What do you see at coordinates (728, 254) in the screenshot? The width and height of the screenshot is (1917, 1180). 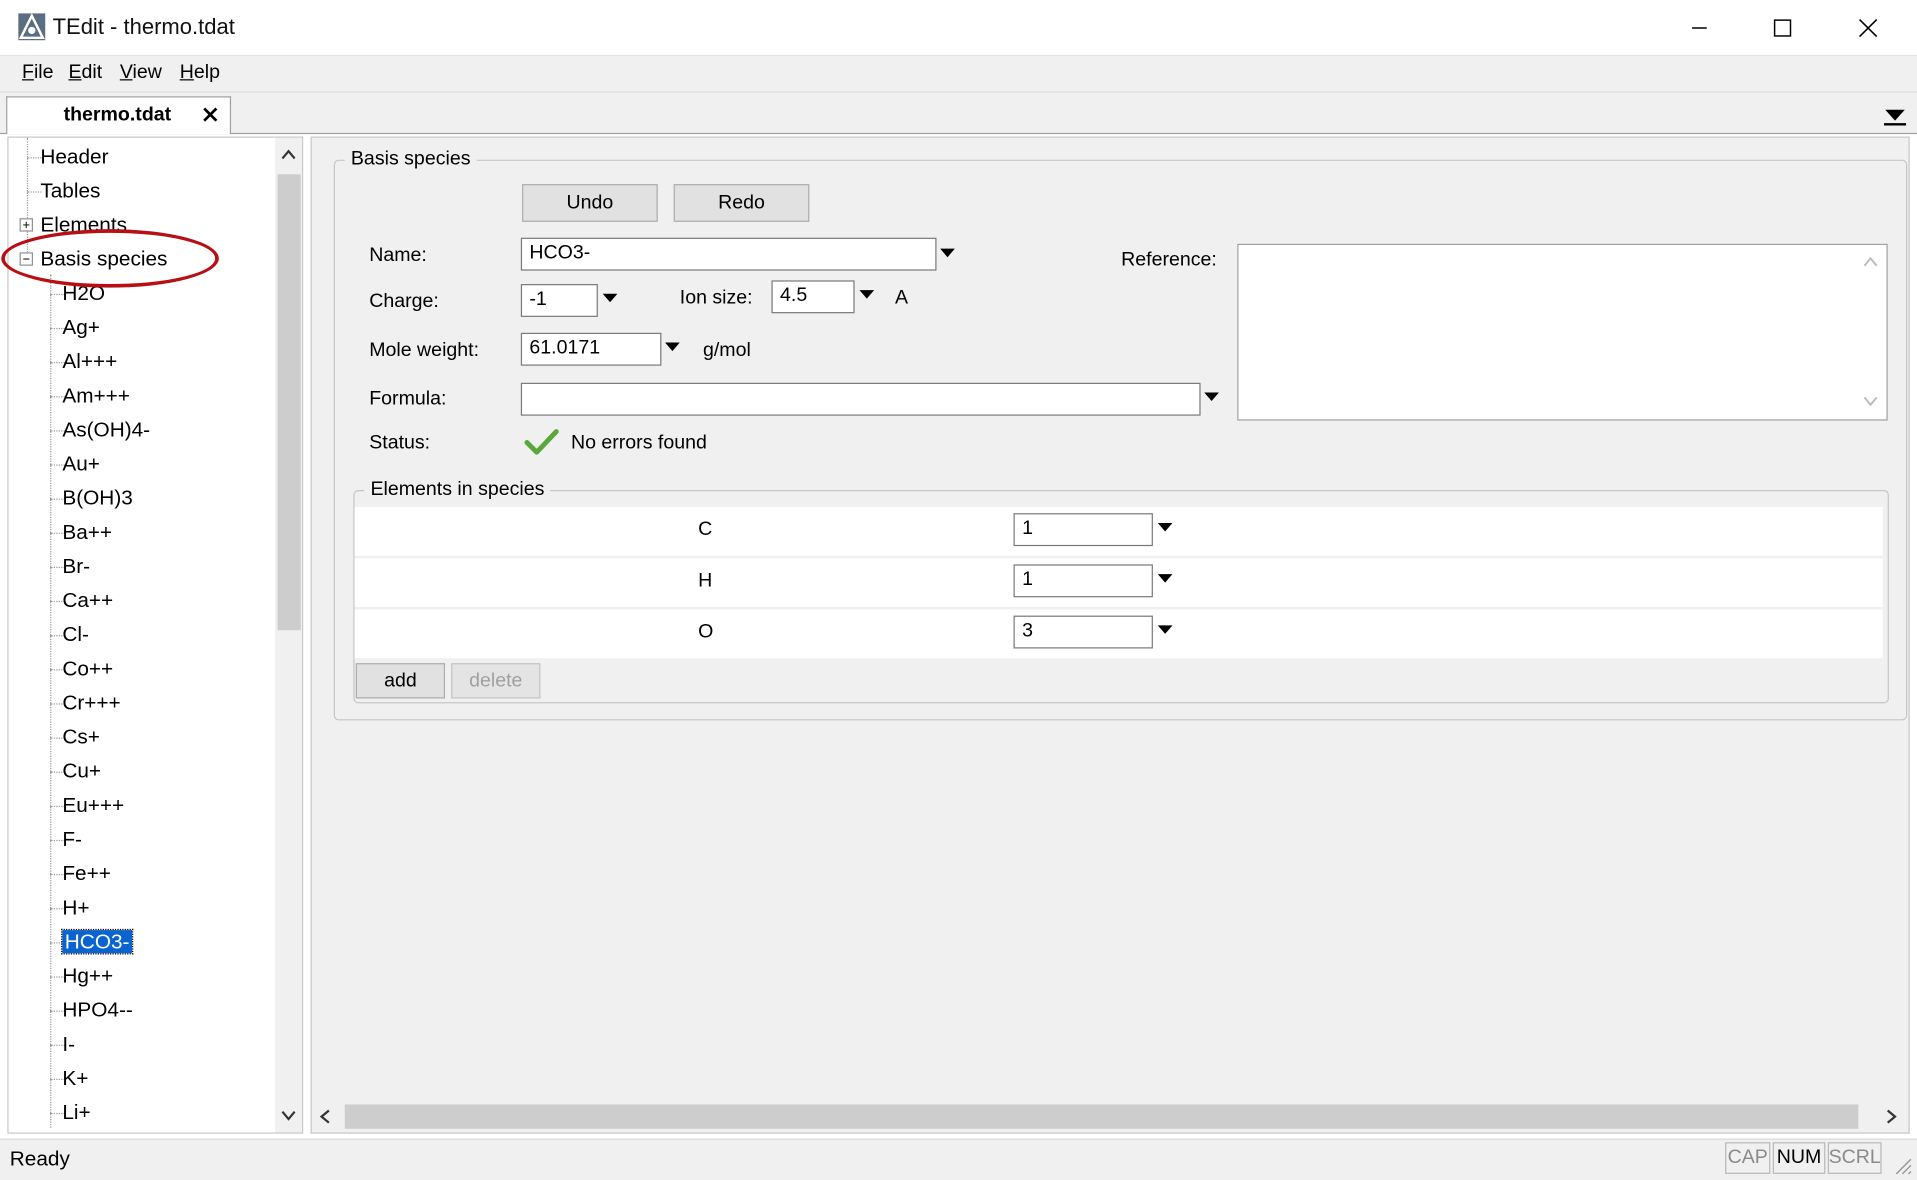 I see `name-field: HCO3-` at bounding box center [728, 254].